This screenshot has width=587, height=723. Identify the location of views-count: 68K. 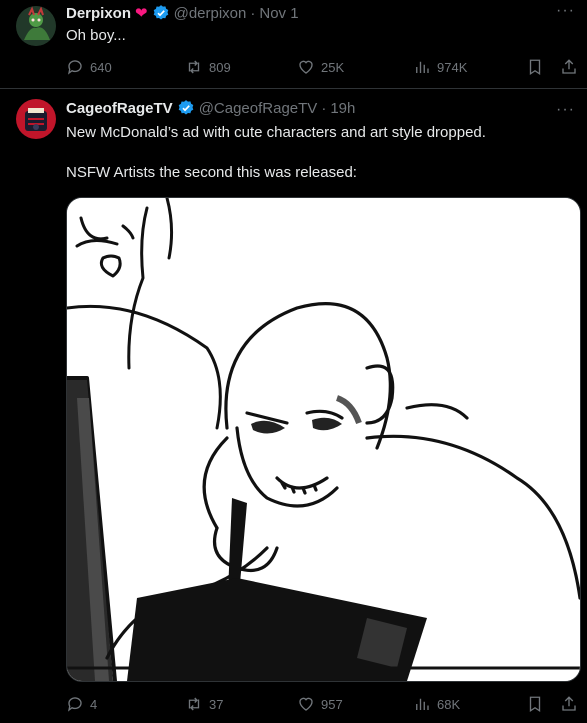
(449, 704).